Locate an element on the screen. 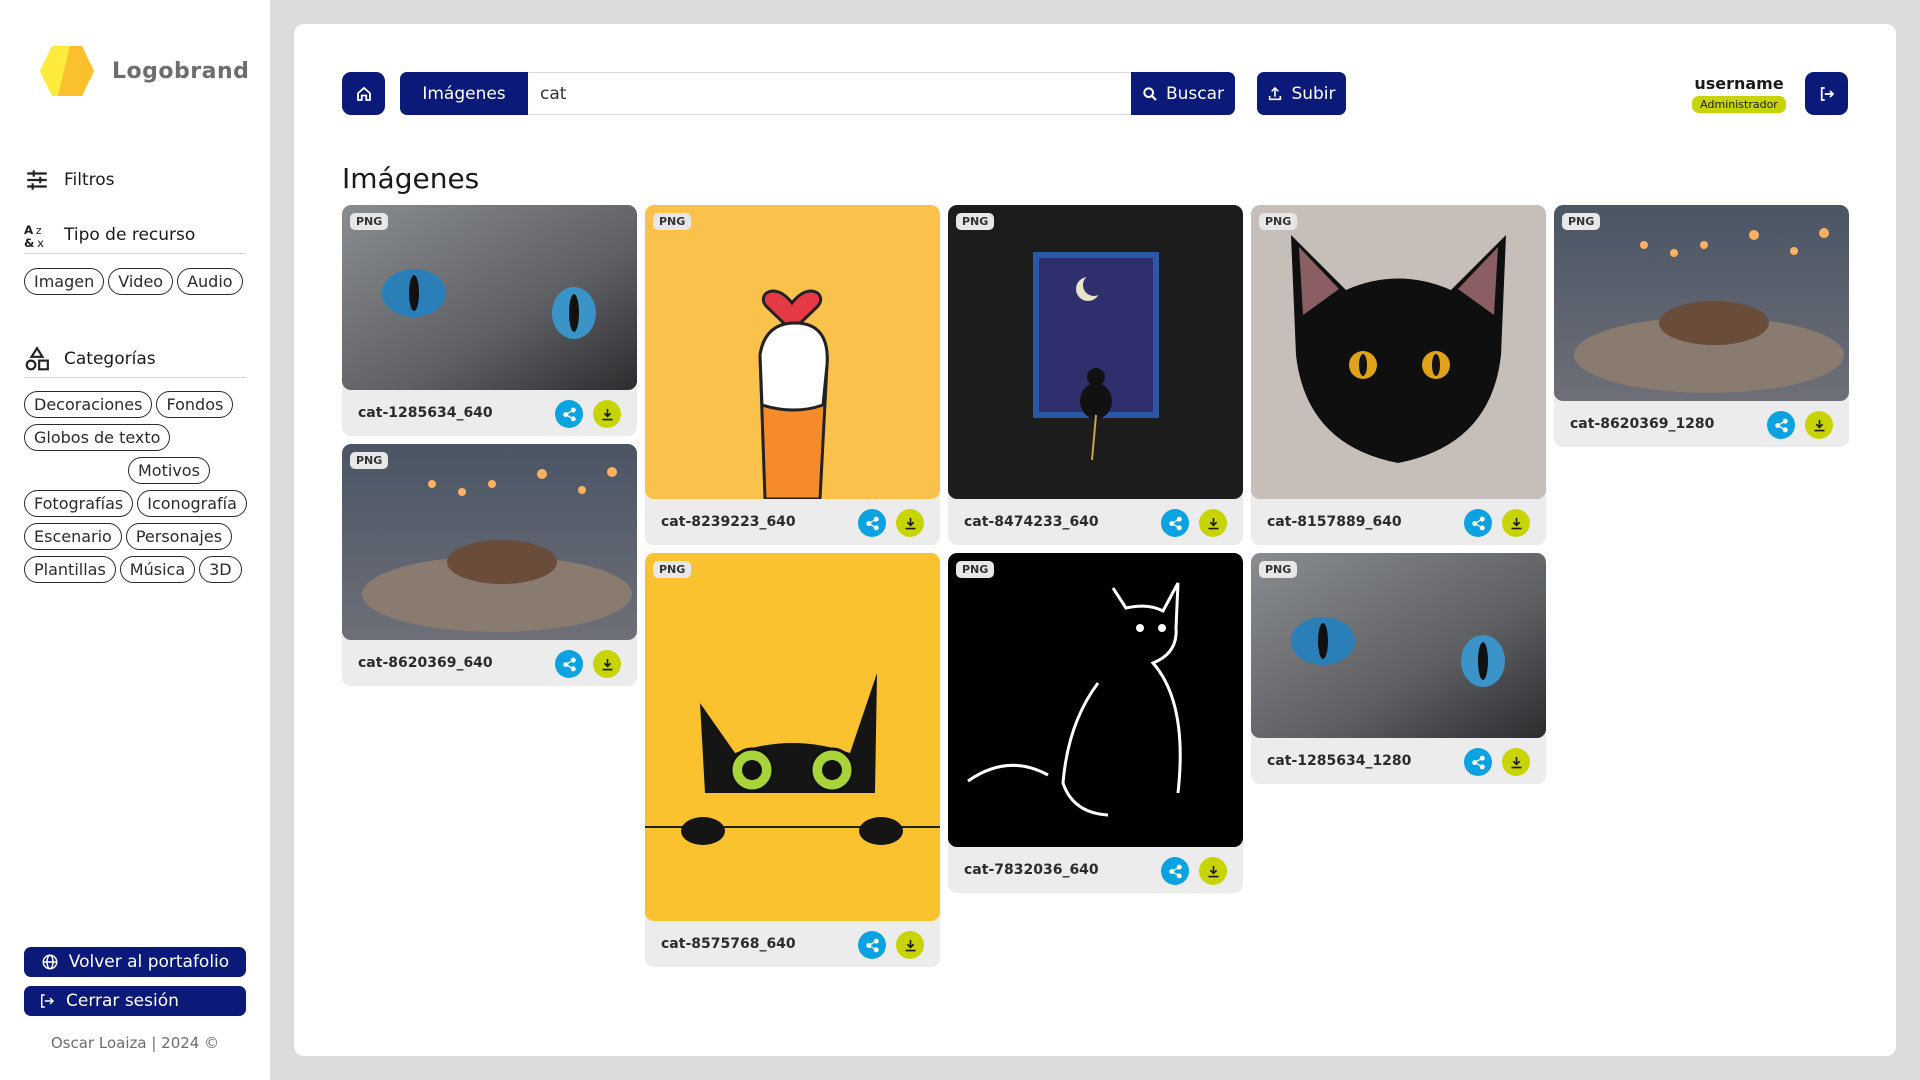 The width and height of the screenshot is (1920, 1080). chip-plantillas: Plantillas is located at coordinates (70, 569).